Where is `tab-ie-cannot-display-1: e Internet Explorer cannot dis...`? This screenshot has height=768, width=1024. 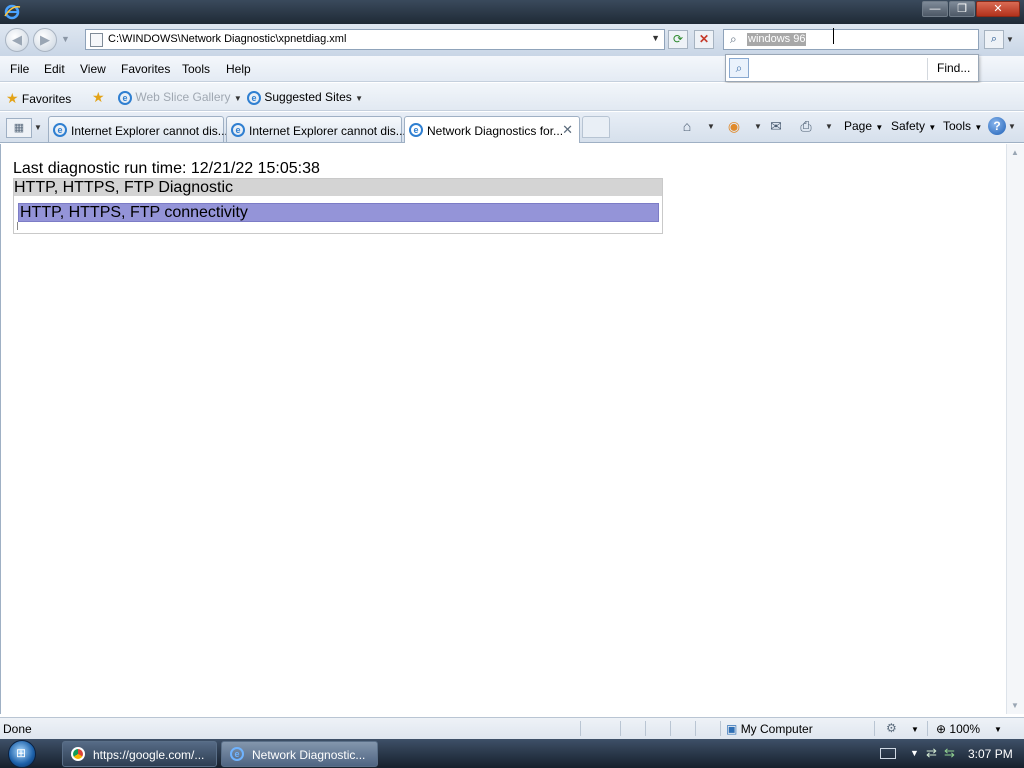 tab-ie-cannot-display-1: e Internet Explorer cannot dis... is located at coordinates (138, 129).